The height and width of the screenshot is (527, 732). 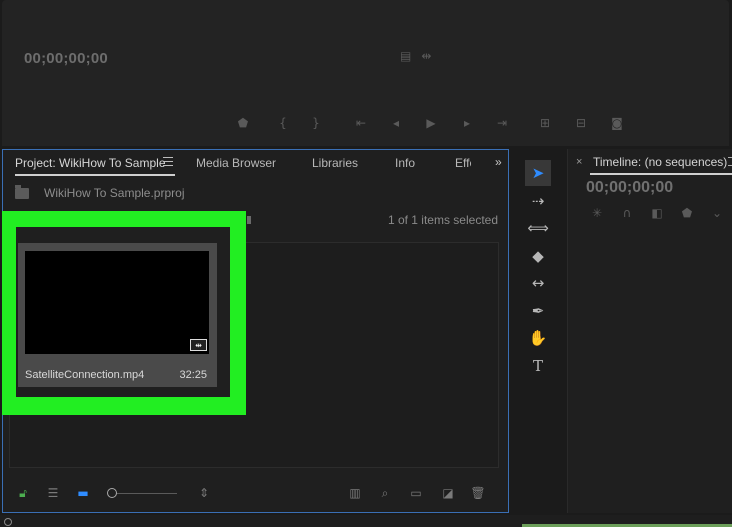 What do you see at coordinates (243, 123) in the screenshot?
I see `marker-icon: ⬟` at bounding box center [243, 123].